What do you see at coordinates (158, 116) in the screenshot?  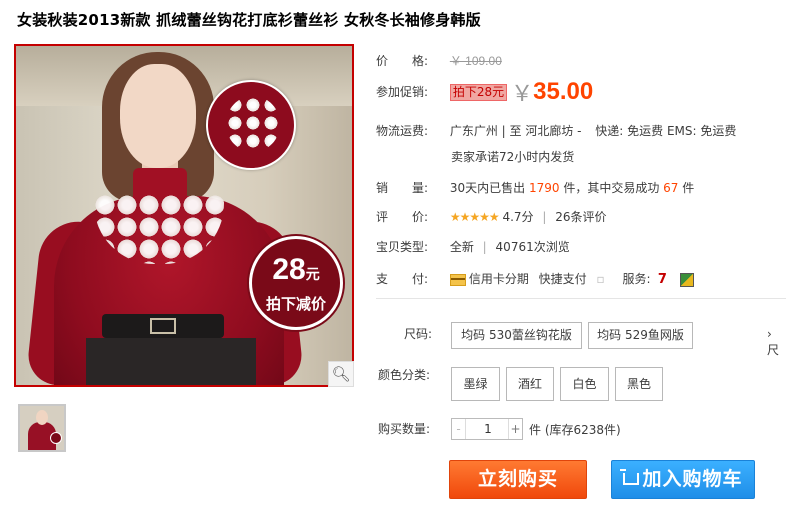 I see `model-face` at bounding box center [158, 116].